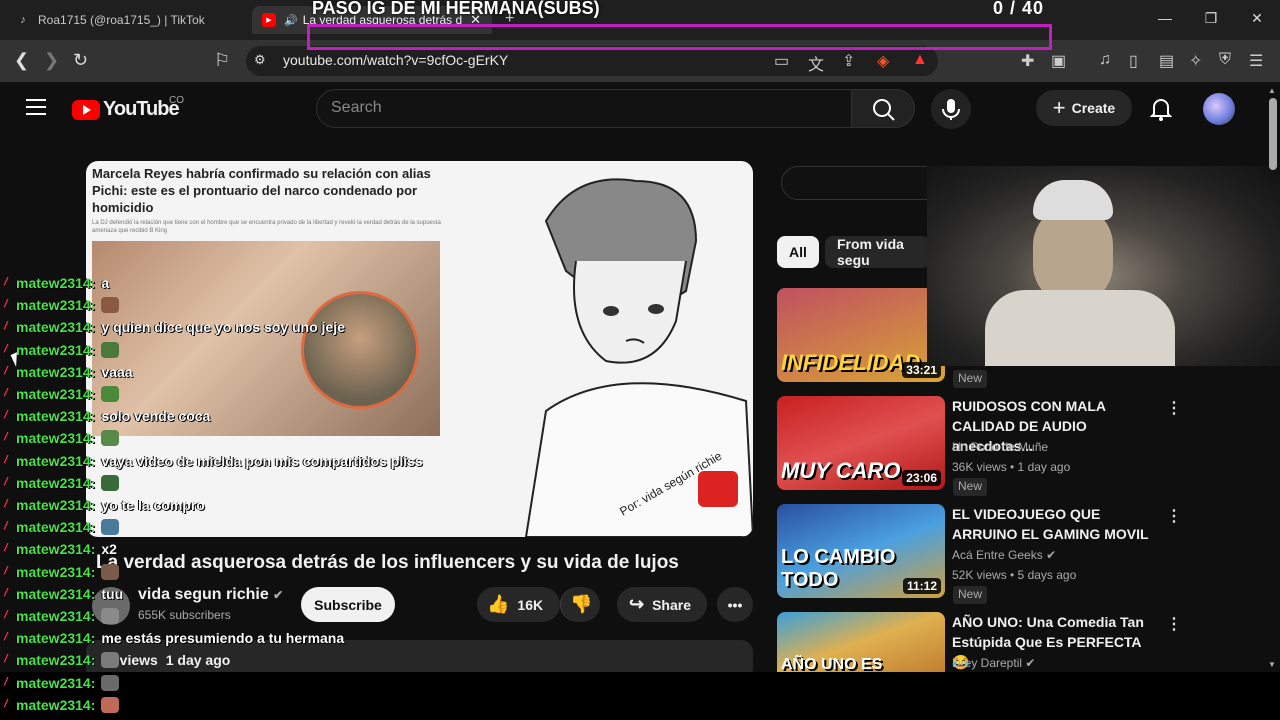  What do you see at coordinates (203, 594) in the screenshot?
I see `channel-name-text: vida segun richie` at bounding box center [203, 594].